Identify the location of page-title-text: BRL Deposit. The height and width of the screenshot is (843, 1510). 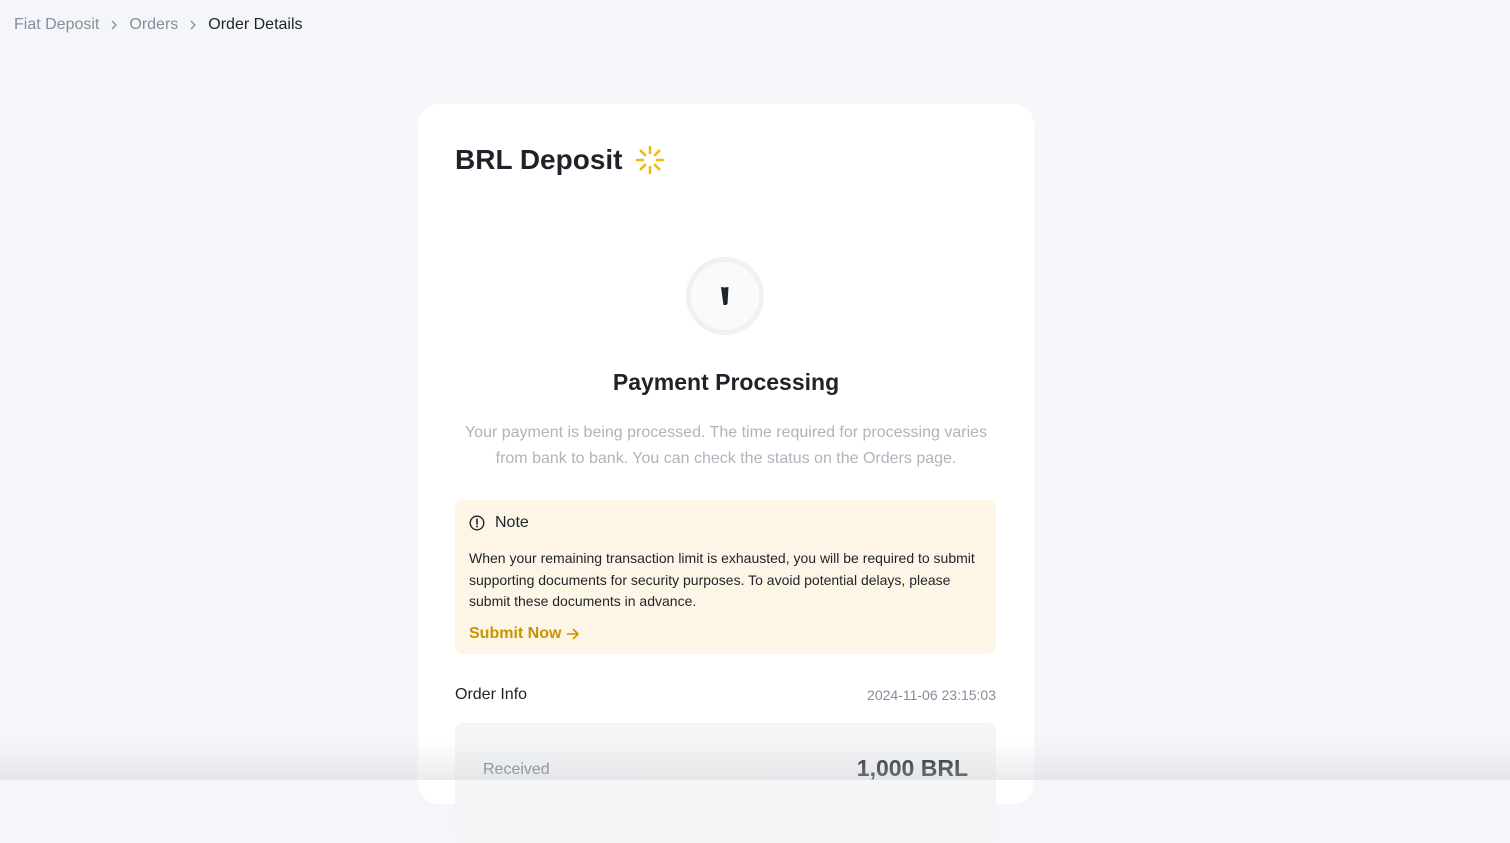
(539, 159).